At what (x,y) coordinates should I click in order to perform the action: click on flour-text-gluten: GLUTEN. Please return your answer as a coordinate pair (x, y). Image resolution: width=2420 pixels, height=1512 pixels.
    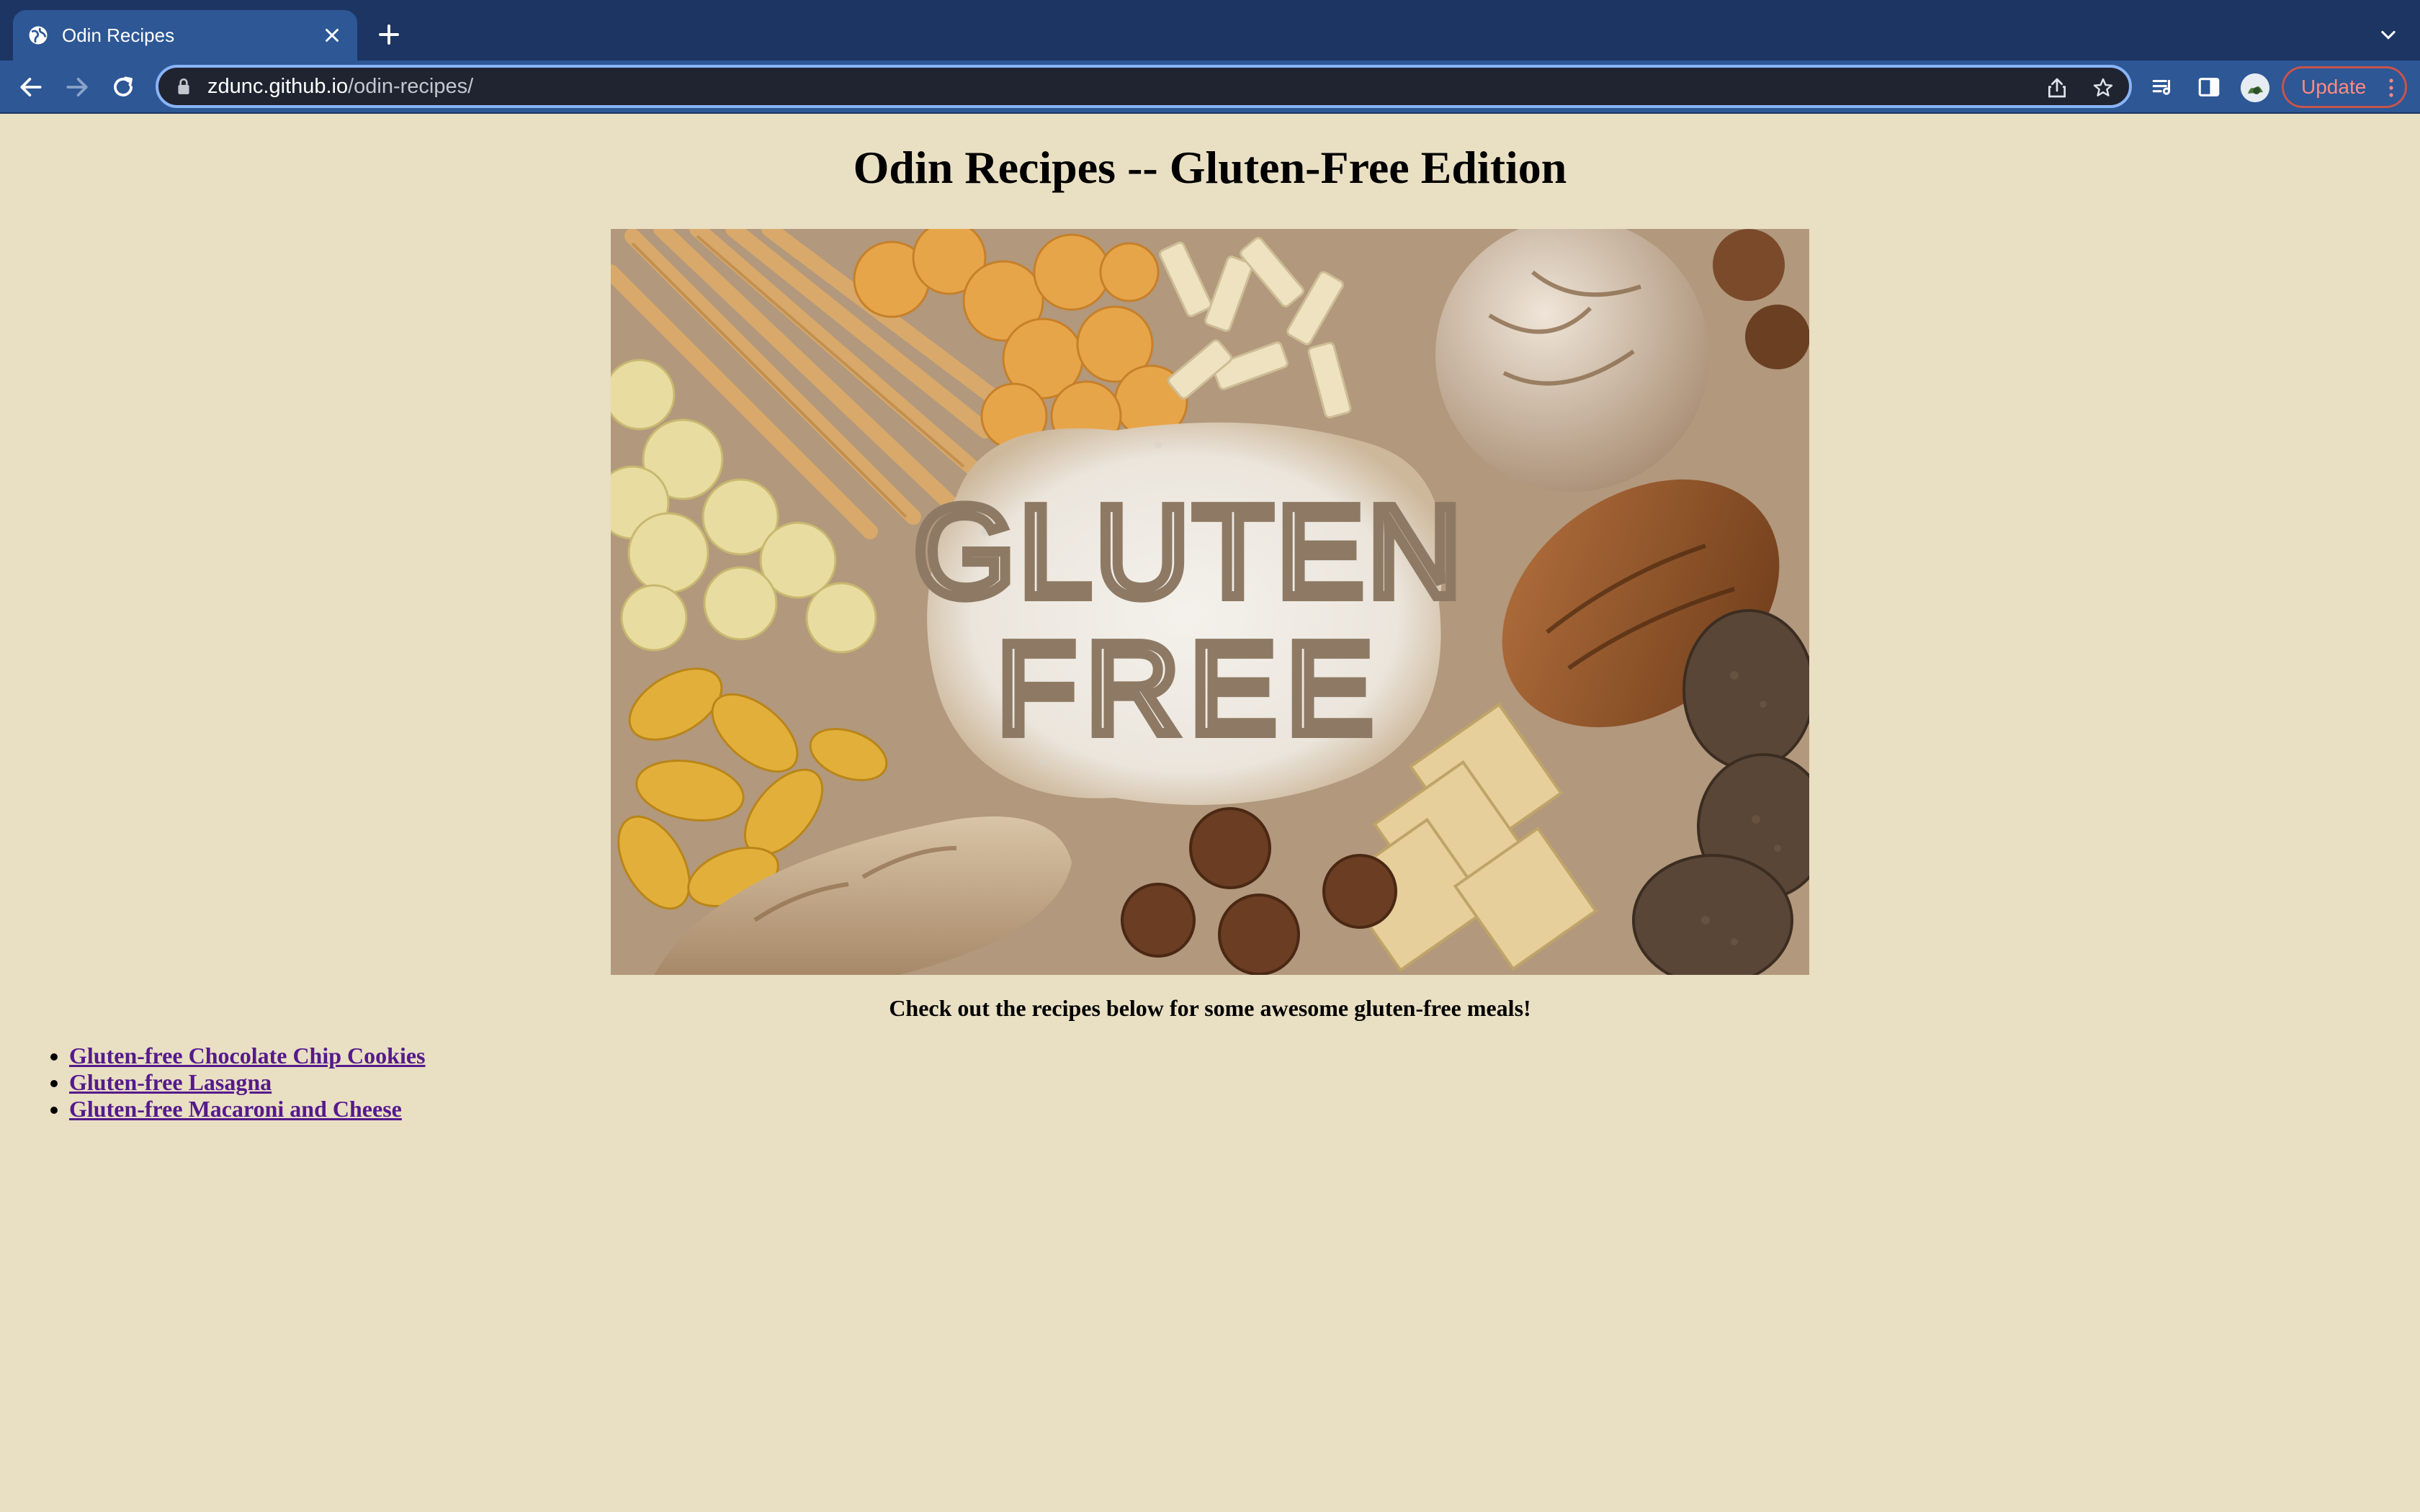
    Looking at the image, I should click on (1190, 552).